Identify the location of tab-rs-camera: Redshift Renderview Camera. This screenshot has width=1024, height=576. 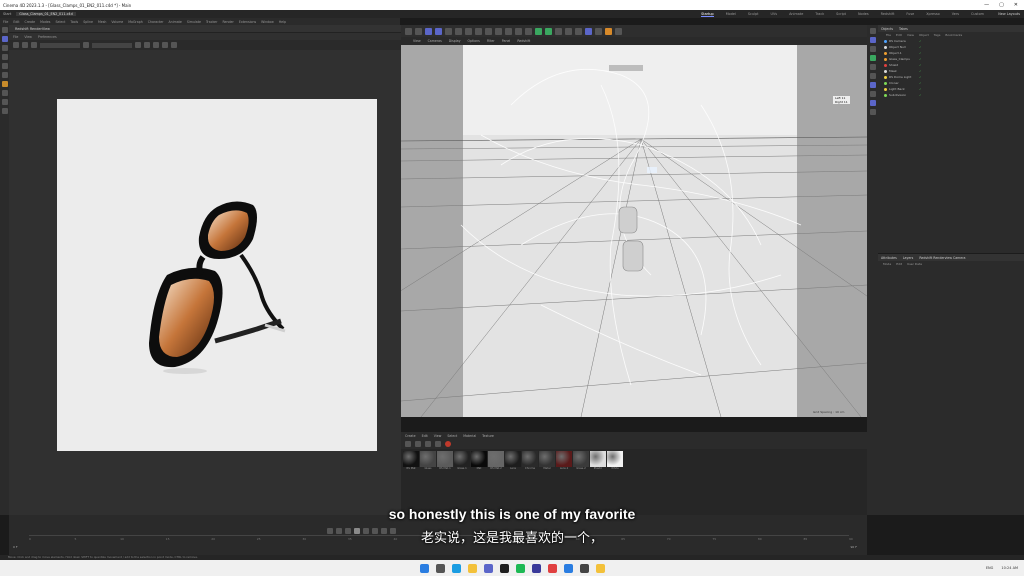
(942, 258).